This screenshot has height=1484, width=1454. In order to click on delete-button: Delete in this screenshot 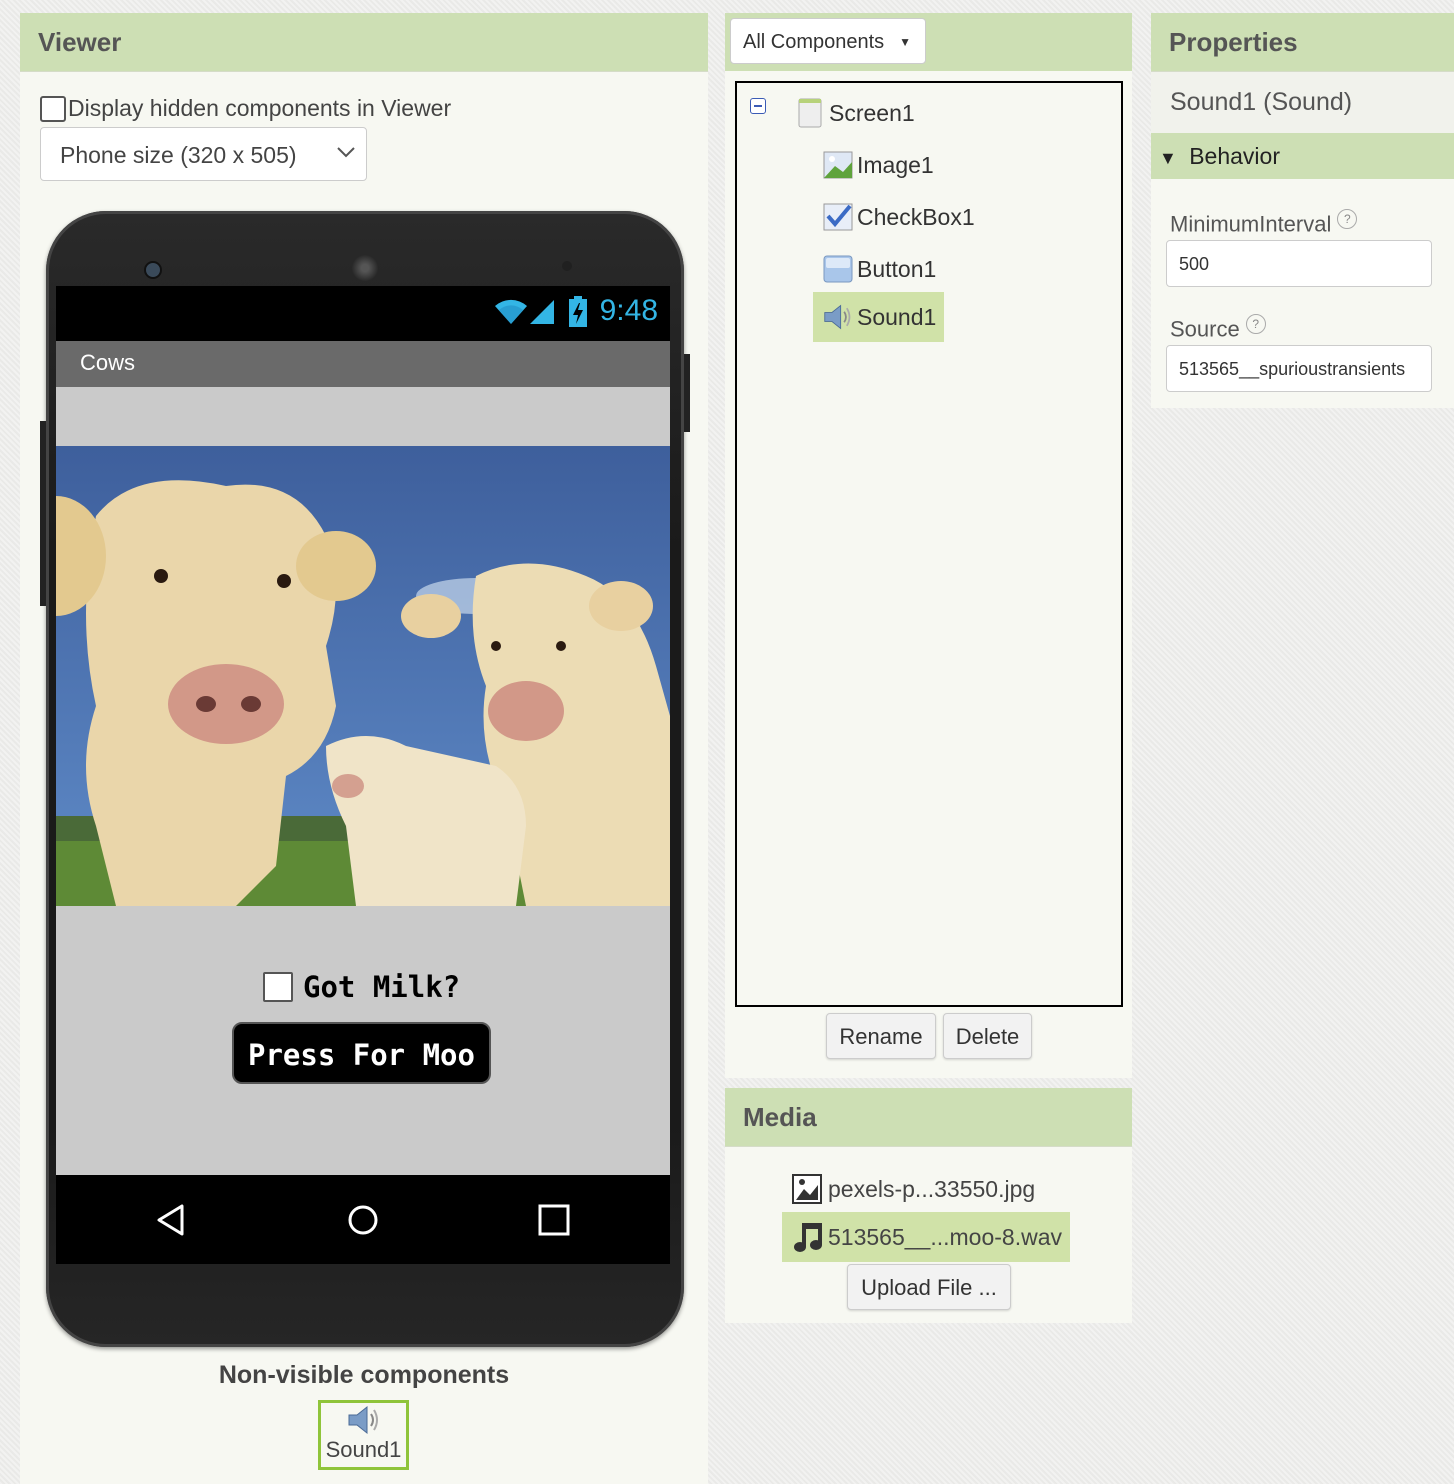, I will do `click(987, 1036)`.